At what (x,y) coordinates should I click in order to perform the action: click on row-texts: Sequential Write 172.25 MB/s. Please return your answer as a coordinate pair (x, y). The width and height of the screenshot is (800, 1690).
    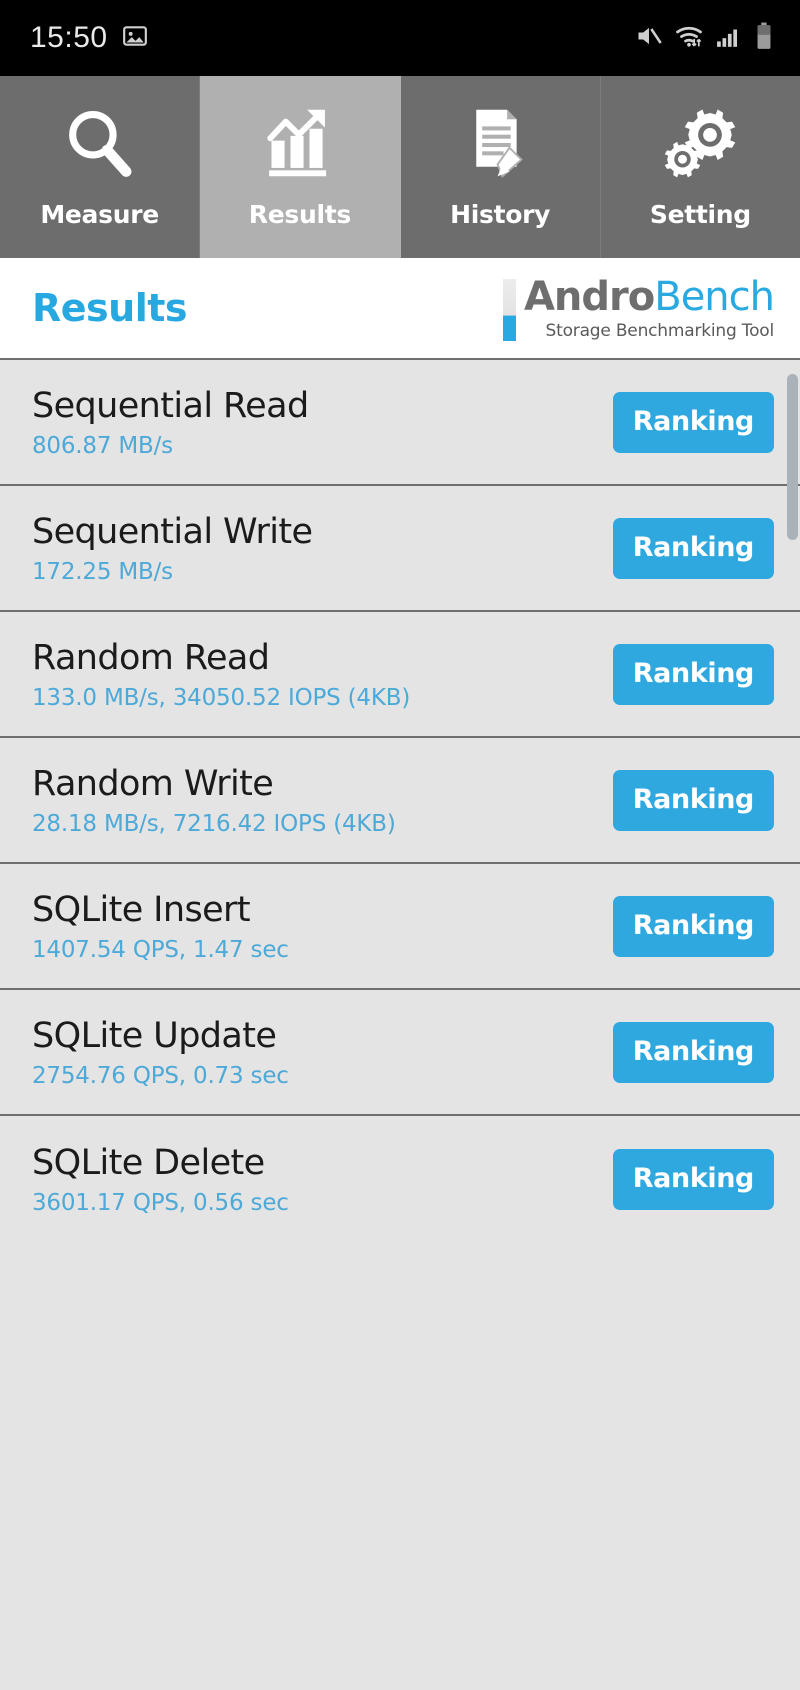
    Looking at the image, I should click on (172, 548).